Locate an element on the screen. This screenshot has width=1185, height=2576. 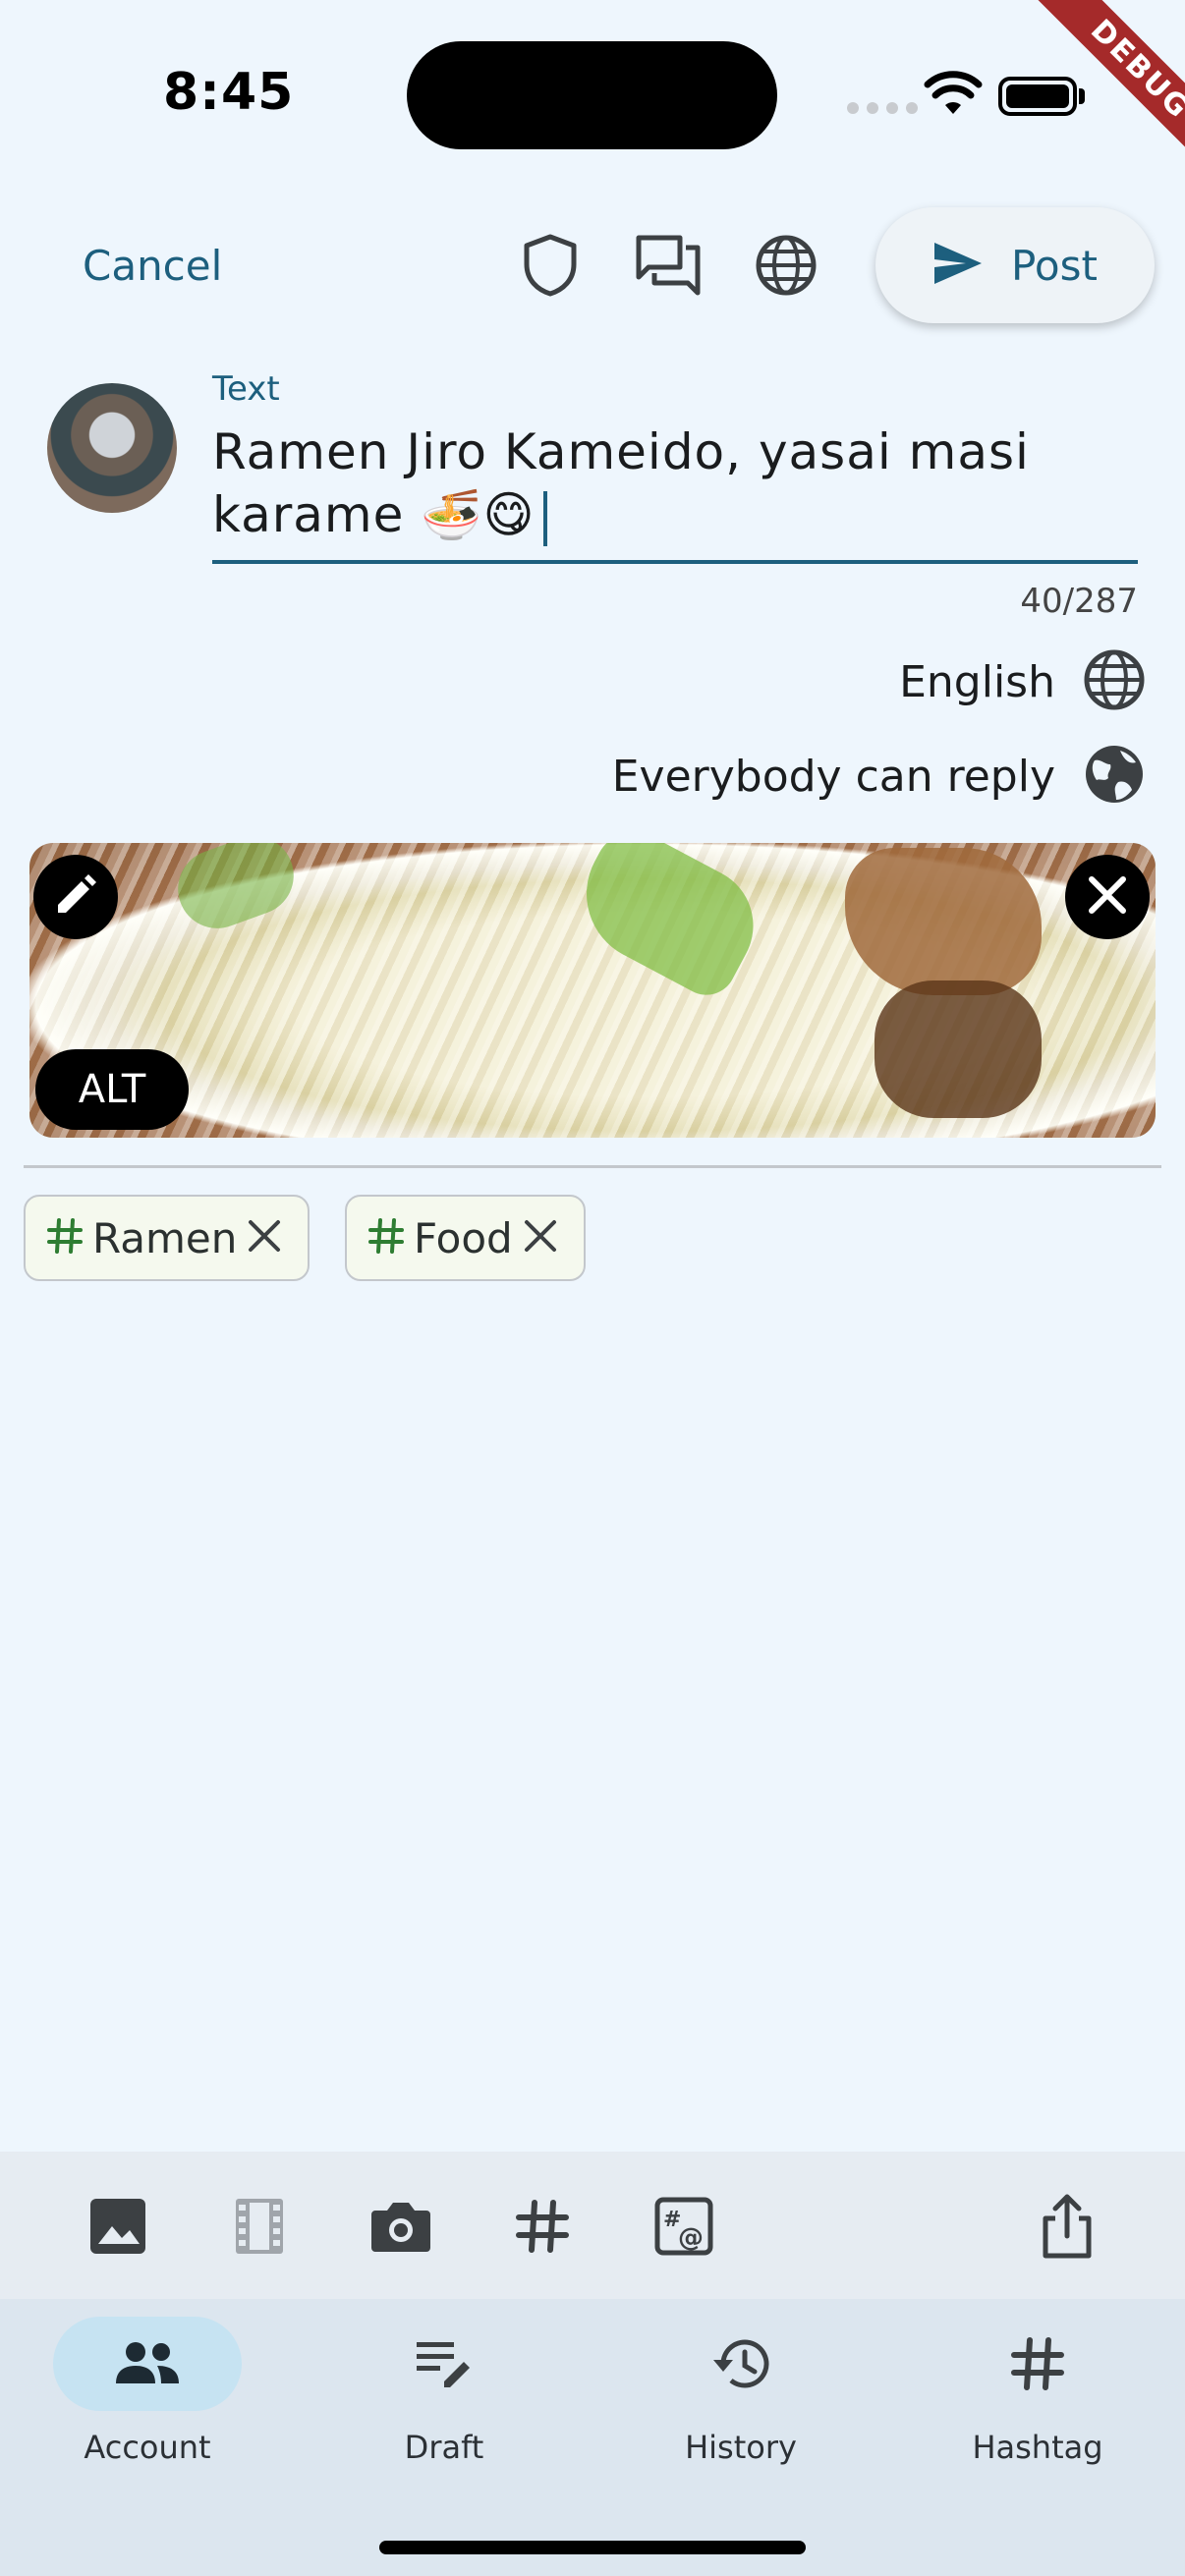
nav-item-hashtag: Hashtag is located at coordinates (1038, 2391).